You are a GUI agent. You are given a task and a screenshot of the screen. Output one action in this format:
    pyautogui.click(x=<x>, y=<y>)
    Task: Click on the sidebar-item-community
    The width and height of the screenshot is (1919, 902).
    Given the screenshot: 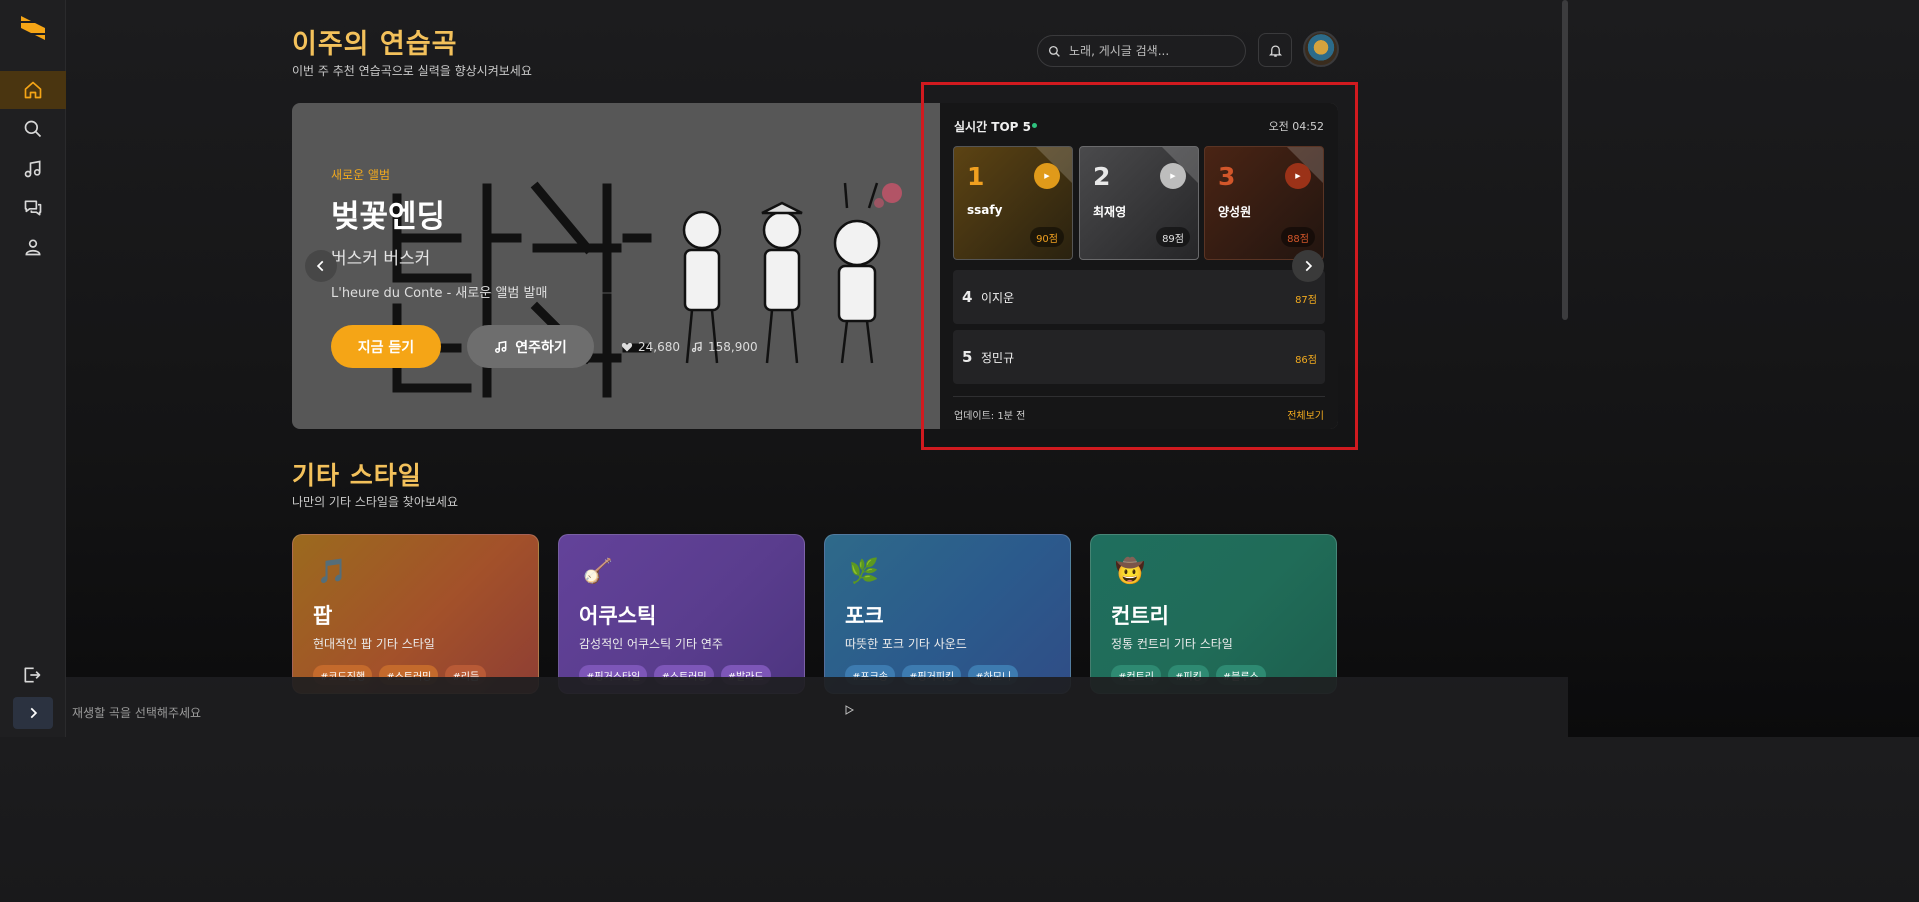 What is the action you would take?
    pyautogui.click(x=33, y=208)
    